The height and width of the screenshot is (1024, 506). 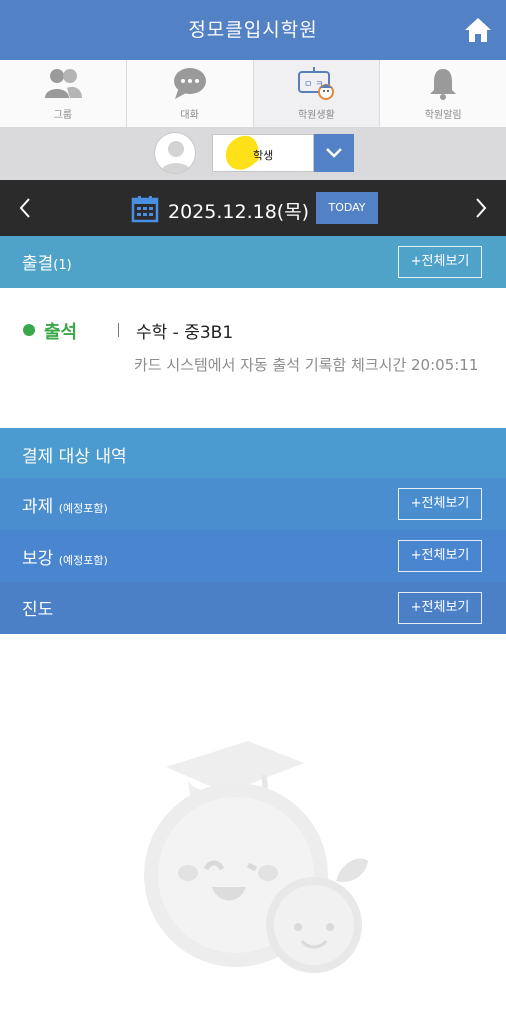 I want to click on current-date: 2025.12.18(목), so click(x=239, y=212).